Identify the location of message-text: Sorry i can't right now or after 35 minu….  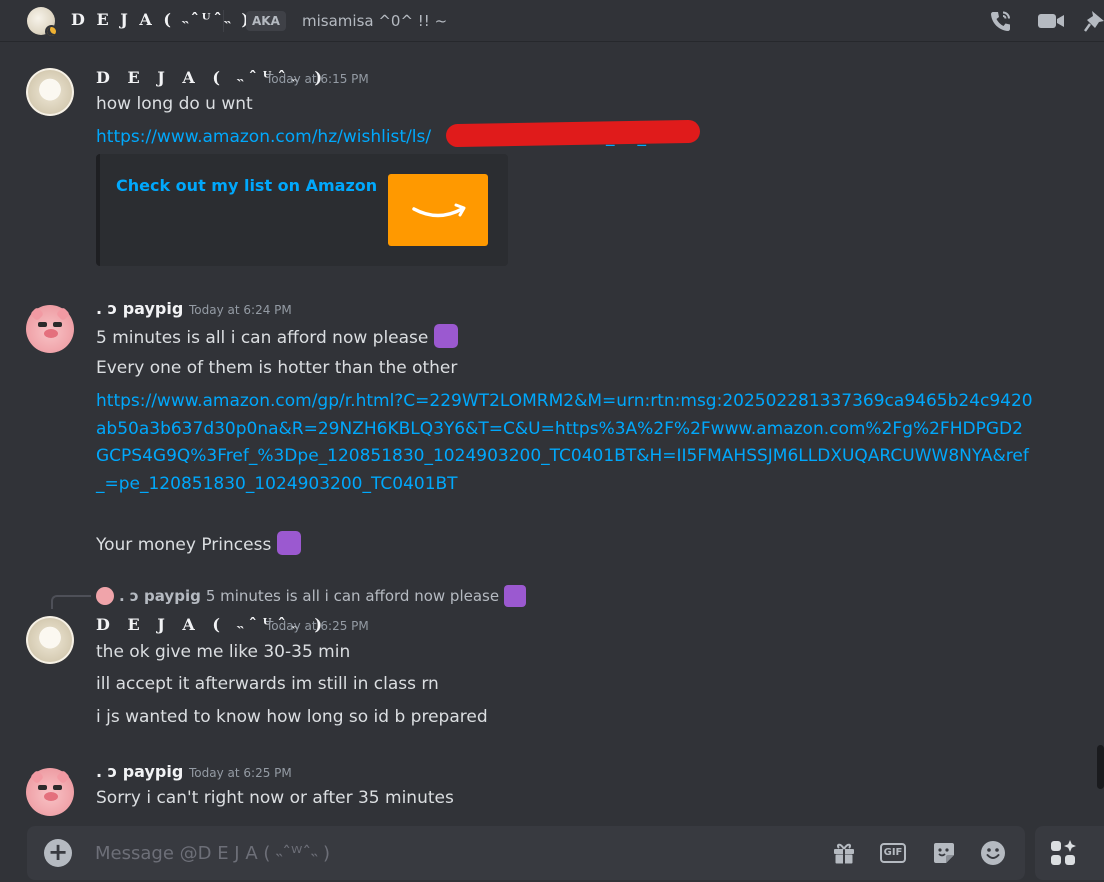
(275, 798).